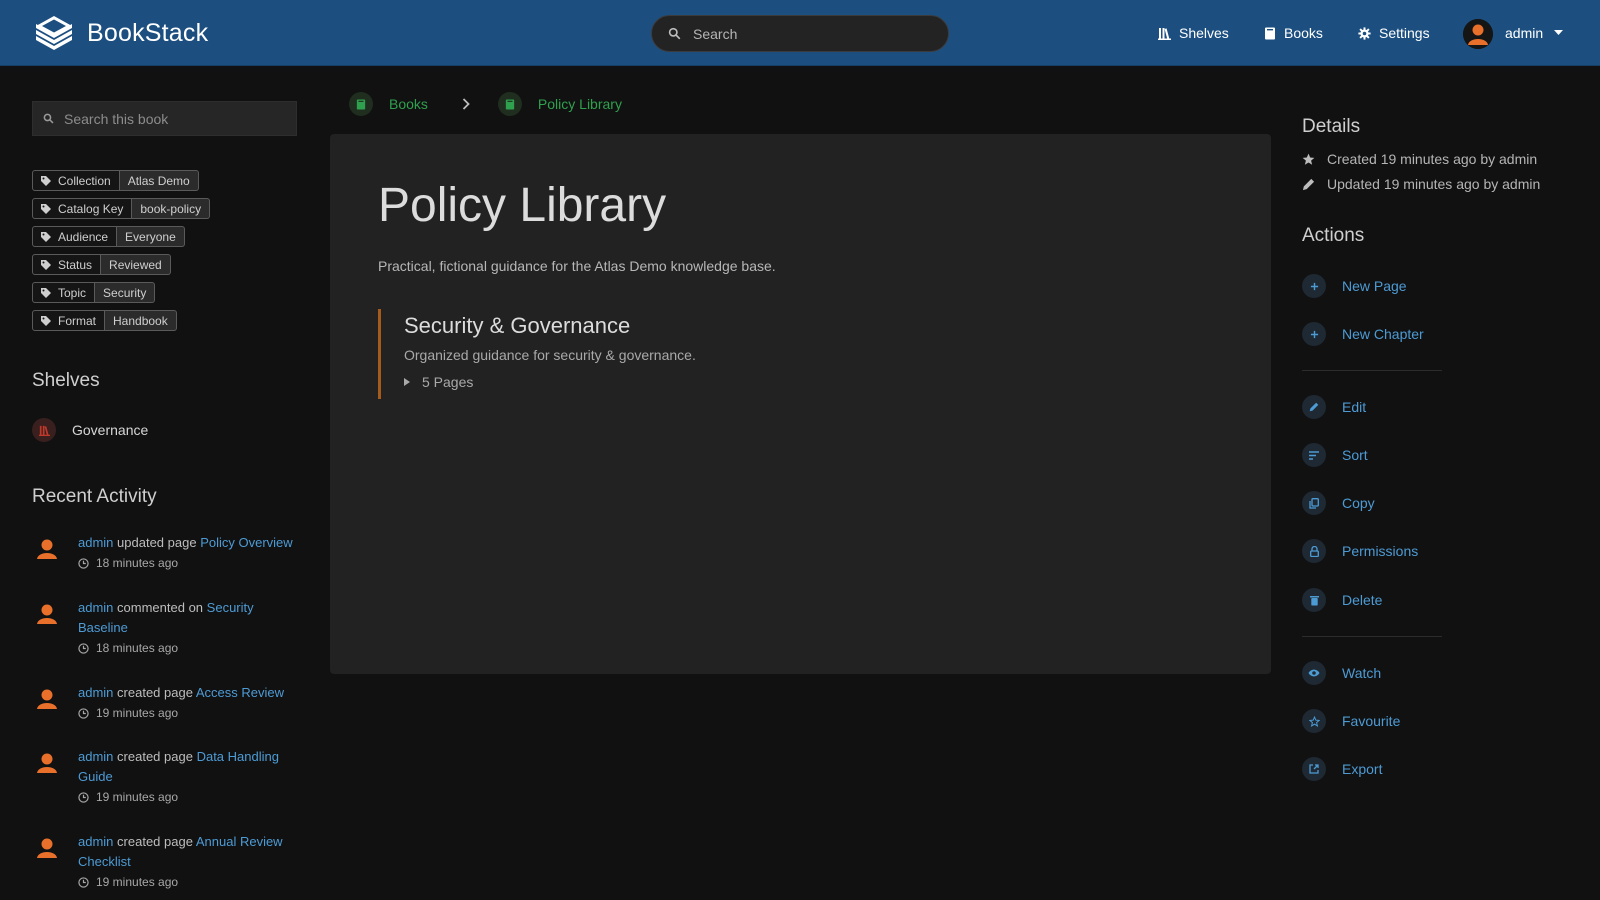  I want to click on tag-name: Format, so click(69, 320).